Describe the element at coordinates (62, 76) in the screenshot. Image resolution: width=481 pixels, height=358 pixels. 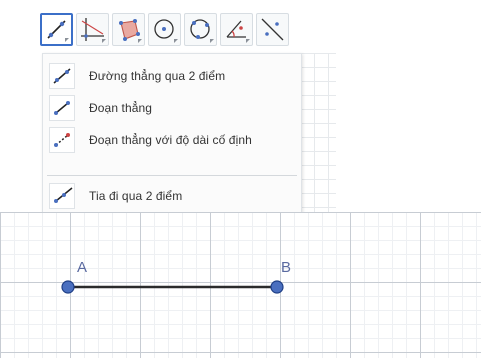
I see `line-through-two-points-icon` at that location.